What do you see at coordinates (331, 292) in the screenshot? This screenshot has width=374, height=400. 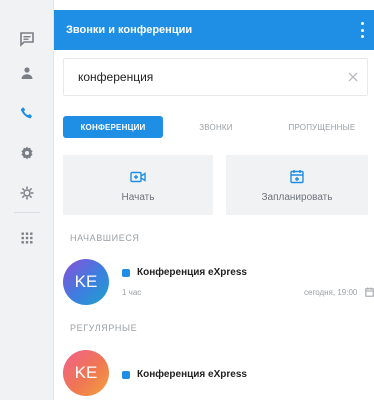 I see `conference-time: сегодня, 19:00` at bounding box center [331, 292].